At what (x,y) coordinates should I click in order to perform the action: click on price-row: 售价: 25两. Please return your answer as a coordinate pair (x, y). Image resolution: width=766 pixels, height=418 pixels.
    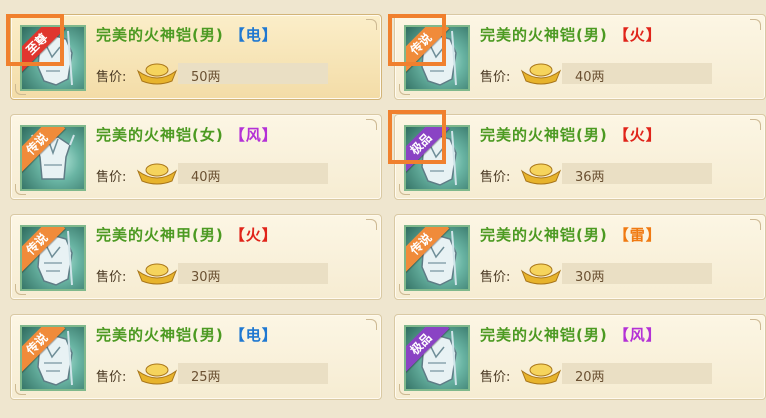
    Looking at the image, I should click on (231, 374).